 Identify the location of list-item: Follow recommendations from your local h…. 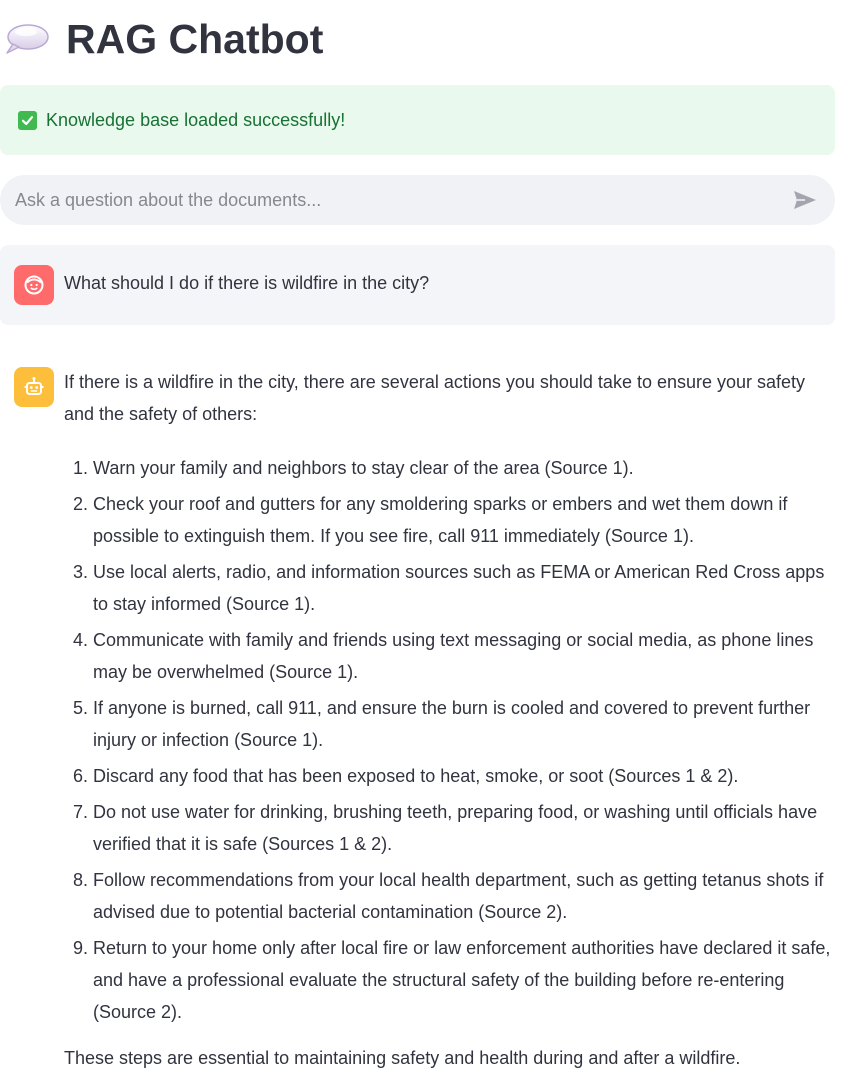
(466, 896).